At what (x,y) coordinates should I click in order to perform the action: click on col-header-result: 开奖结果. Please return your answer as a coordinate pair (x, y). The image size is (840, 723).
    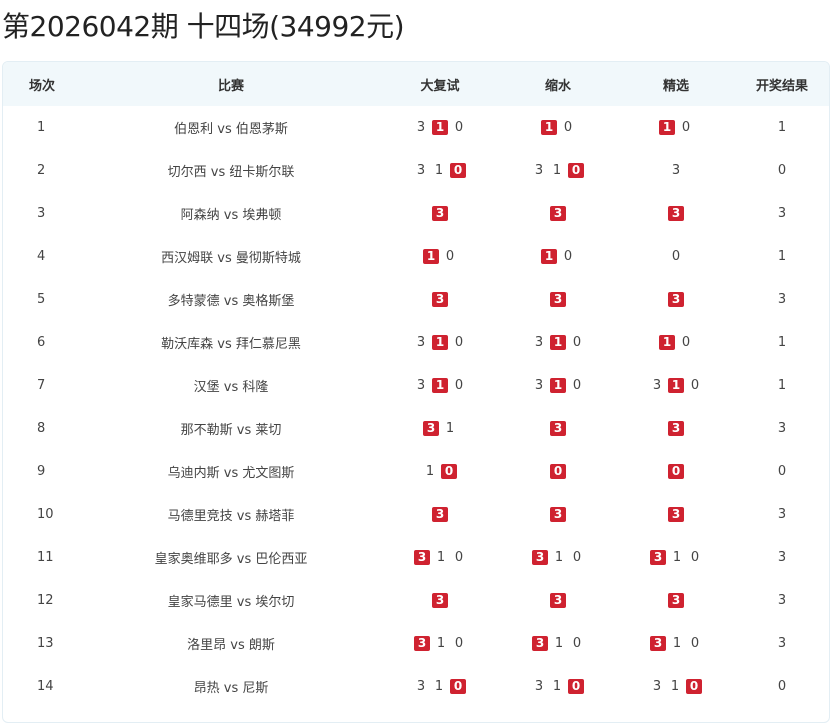
    Looking at the image, I should click on (781, 86).